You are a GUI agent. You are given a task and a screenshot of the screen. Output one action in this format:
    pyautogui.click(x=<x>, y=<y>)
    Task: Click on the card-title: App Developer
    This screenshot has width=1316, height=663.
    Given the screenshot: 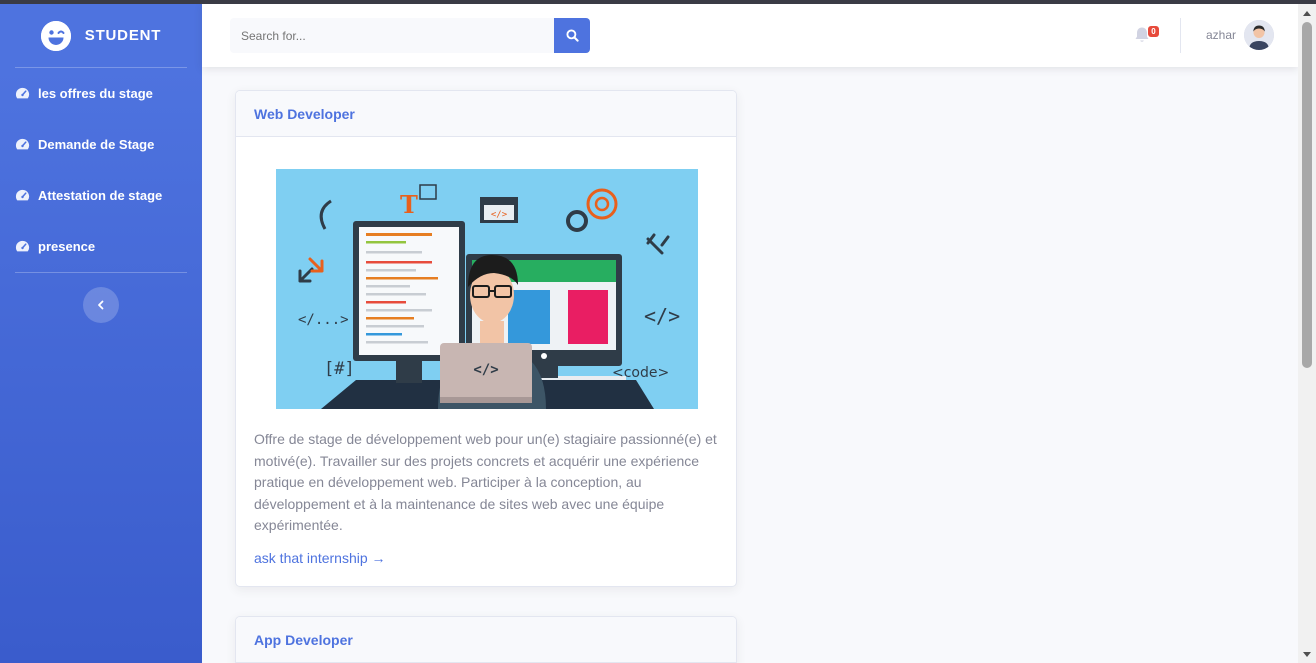 What is the action you would take?
    pyautogui.click(x=303, y=639)
    